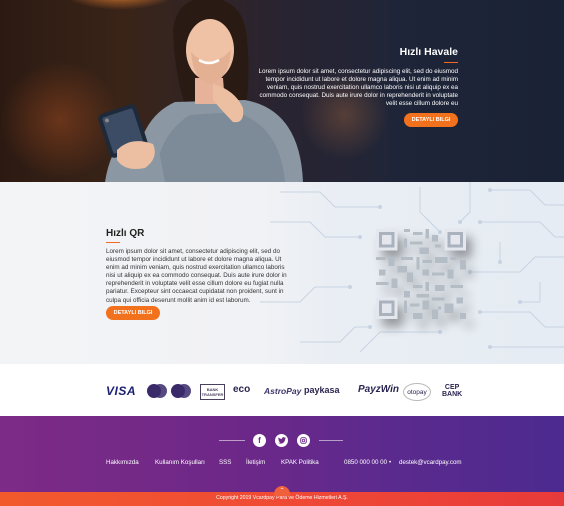  What do you see at coordinates (113, 242) in the screenshot?
I see `qr-title-underline` at bounding box center [113, 242].